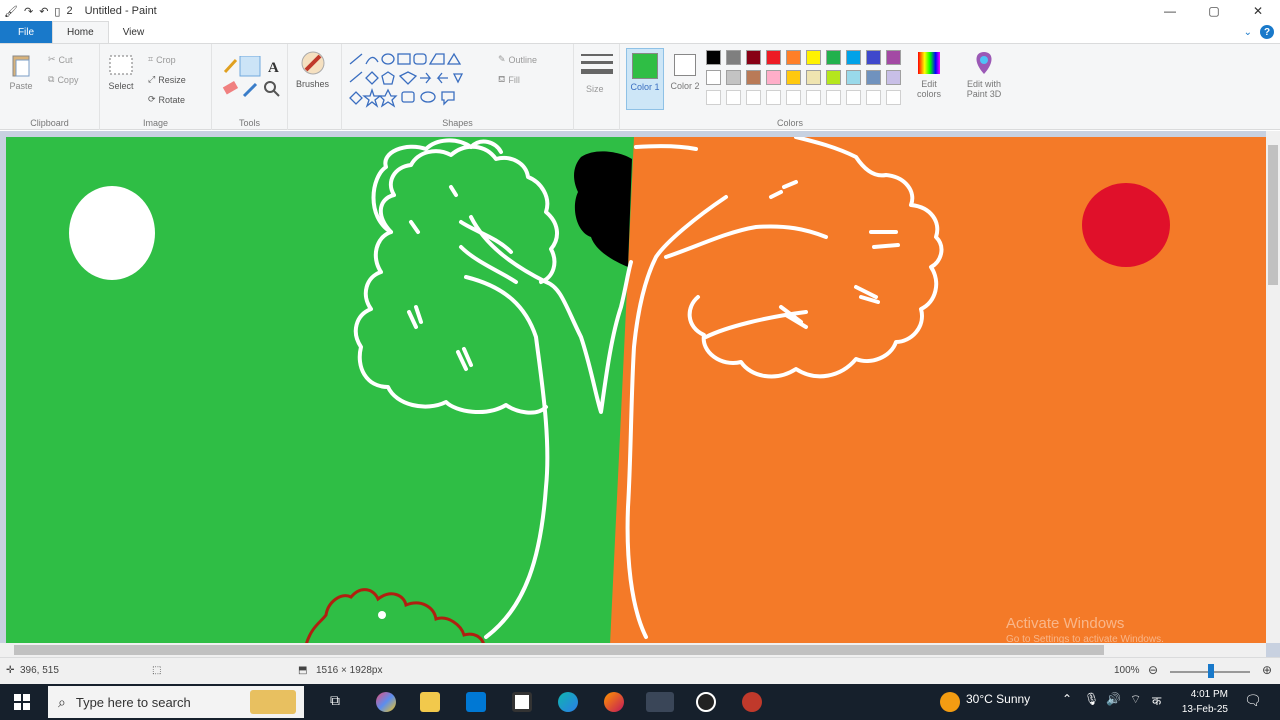 The height and width of the screenshot is (720, 1280). What do you see at coordinates (1211, 671) in the screenshot?
I see `zoom-slider-thumb` at bounding box center [1211, 671].